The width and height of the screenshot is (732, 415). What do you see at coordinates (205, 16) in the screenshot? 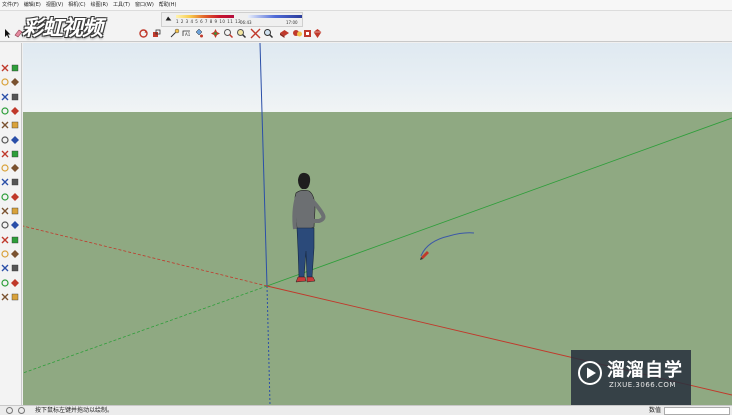
I see `month-slider` at bounding box center [205, 16].